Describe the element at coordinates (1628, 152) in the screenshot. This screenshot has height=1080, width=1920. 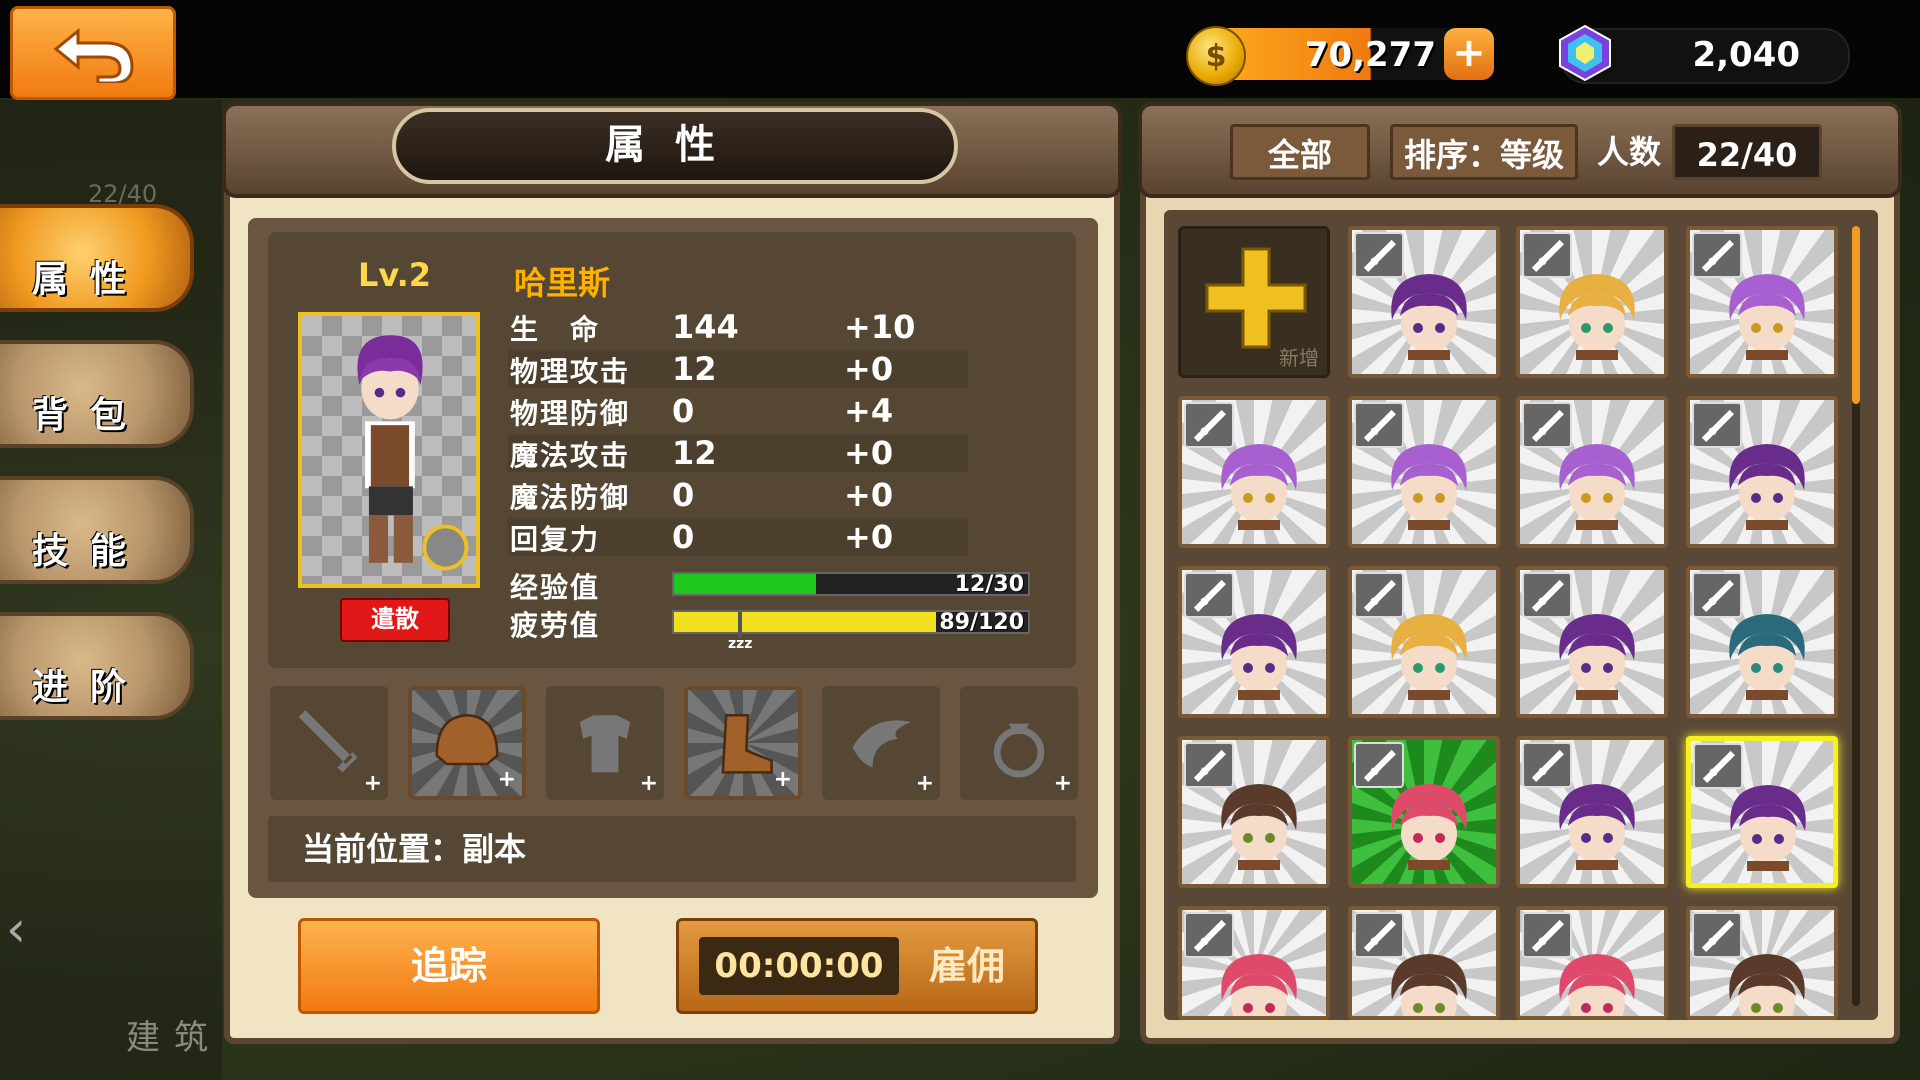
I see `count-label: 人数` at that location.